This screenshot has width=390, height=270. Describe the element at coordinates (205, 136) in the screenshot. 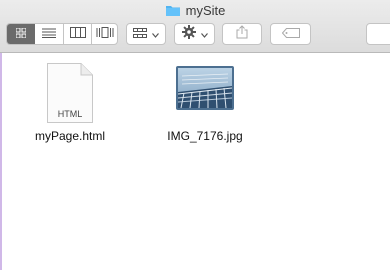

I see `file-name: IMG_7176.jpg` at that location.